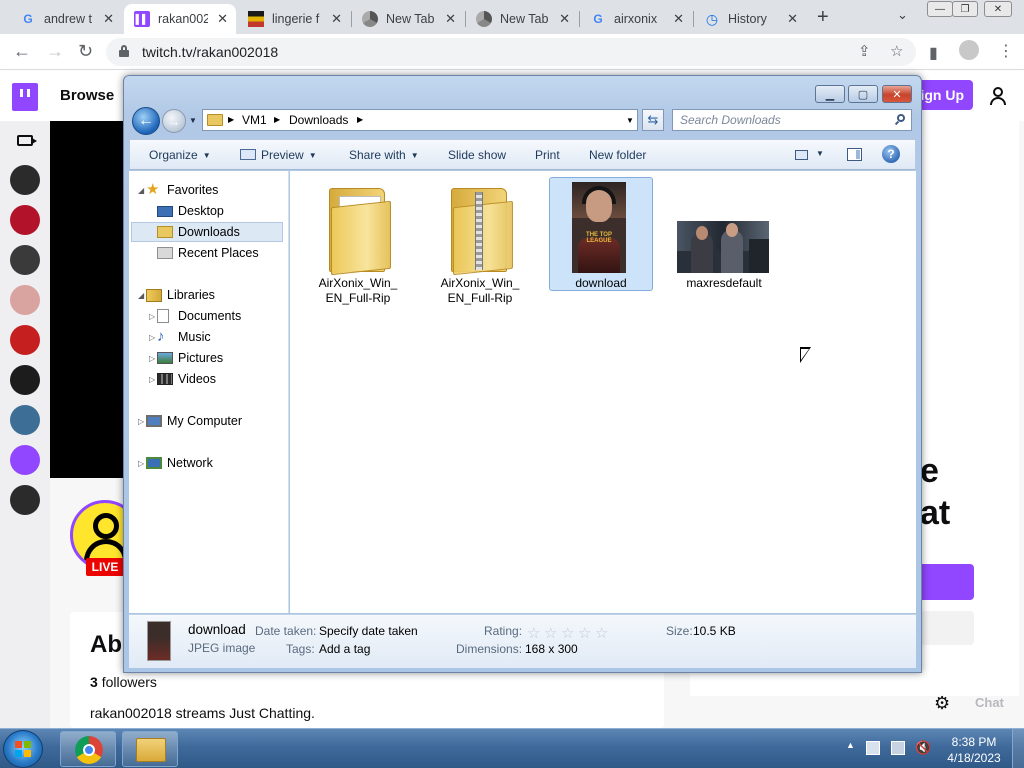 This screenshot has height=768, width=1024. I want to click on breadcrumb-vm1: VM1, so click(254, 120).